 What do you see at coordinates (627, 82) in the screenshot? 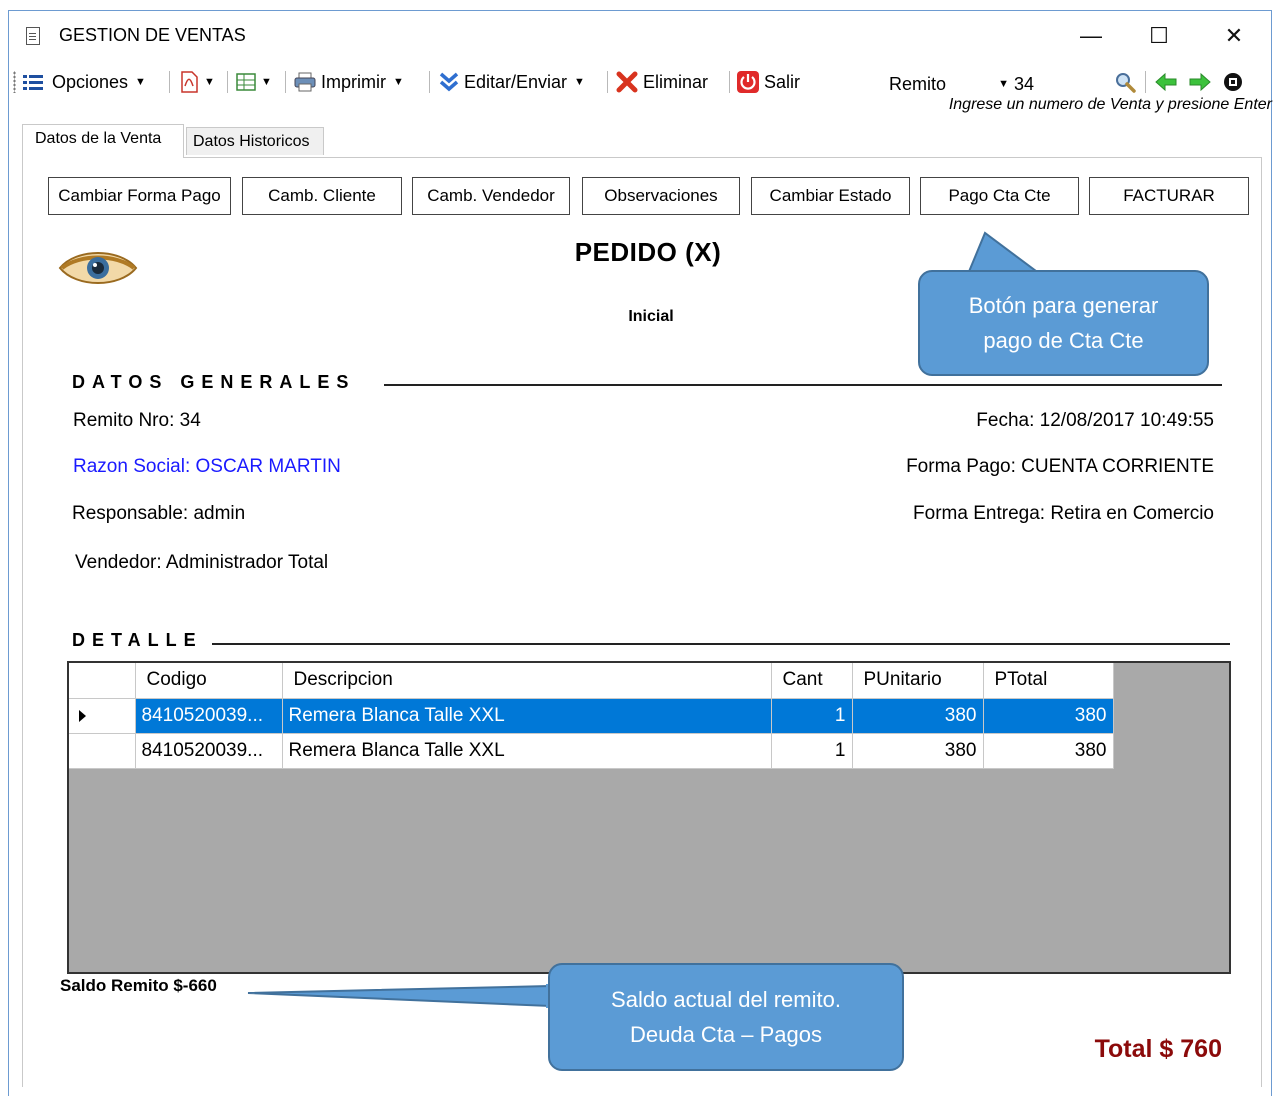
I see `delete-x-icon` at bounding box center [627, 82].